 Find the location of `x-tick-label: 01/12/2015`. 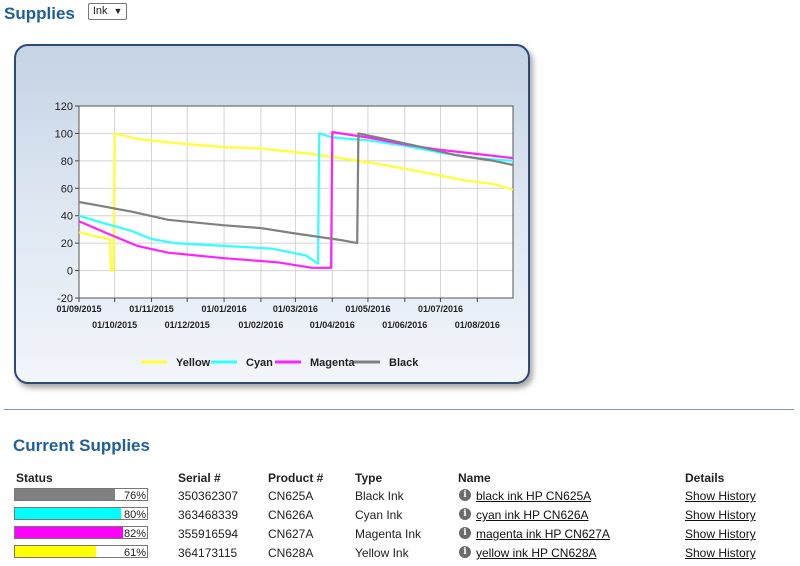

x-tick-label: 01/12/2015 is located at coordinates (187, 325).